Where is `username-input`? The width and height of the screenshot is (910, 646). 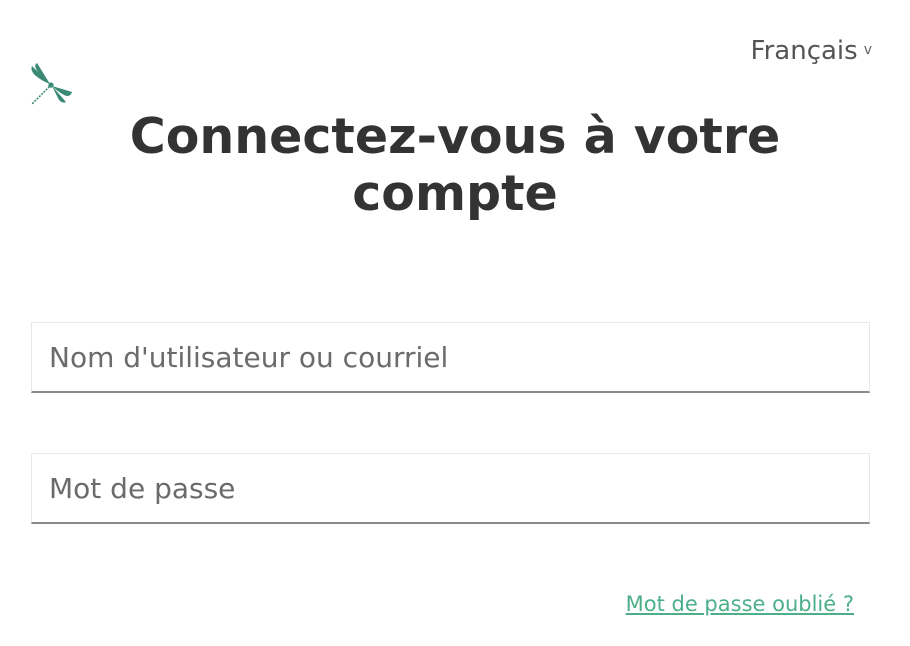 username-input is located at coordinates (450, 357).